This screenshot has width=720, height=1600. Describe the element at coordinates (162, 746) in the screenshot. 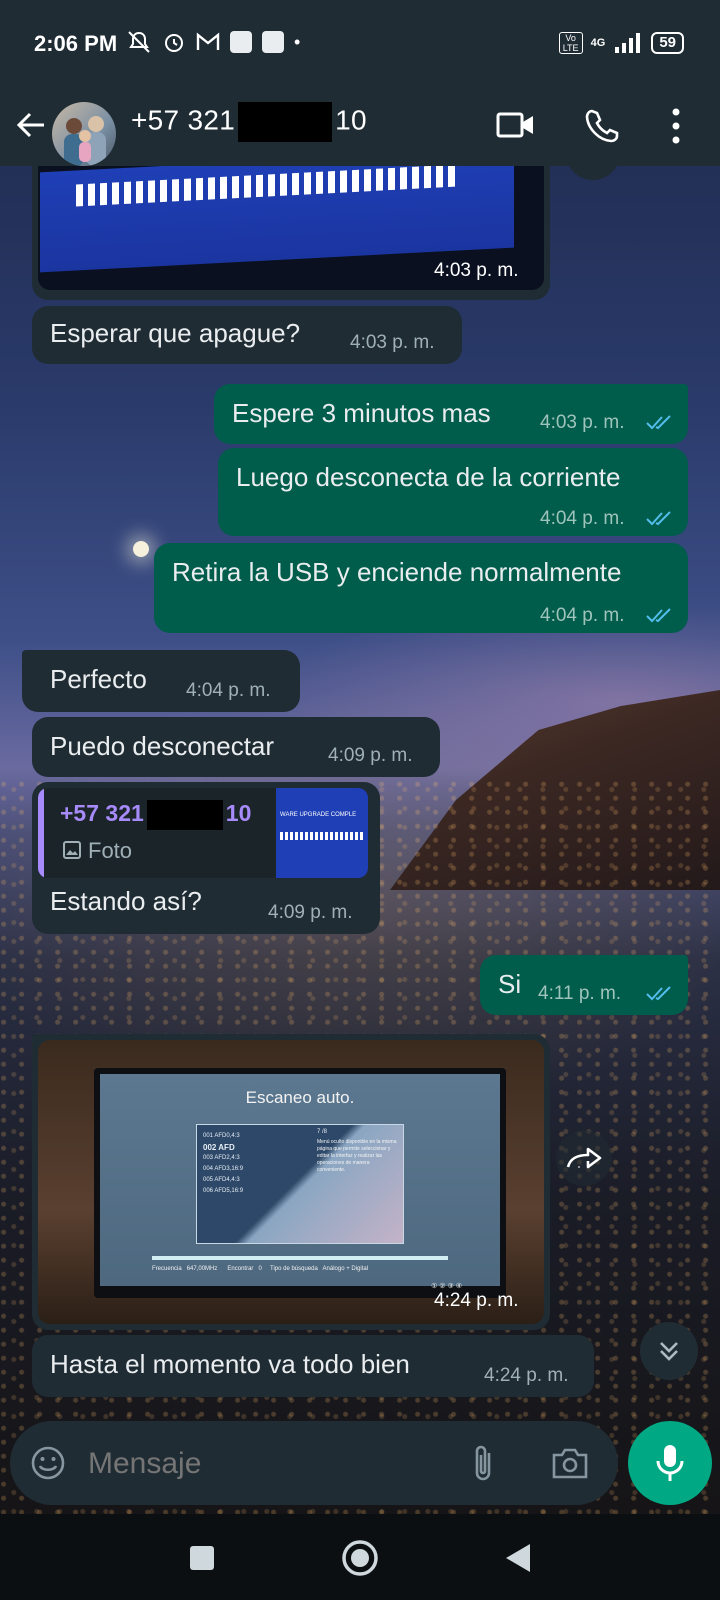

I see `message-text: Puedo desconectar` at that location.